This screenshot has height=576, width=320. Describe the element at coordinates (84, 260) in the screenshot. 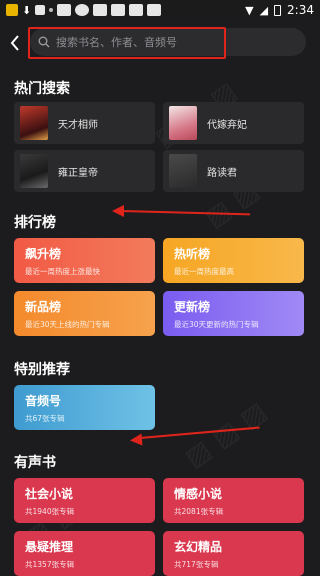

I see `rank-card: 飙升榜 最近一周热度上涨最快` at that location.